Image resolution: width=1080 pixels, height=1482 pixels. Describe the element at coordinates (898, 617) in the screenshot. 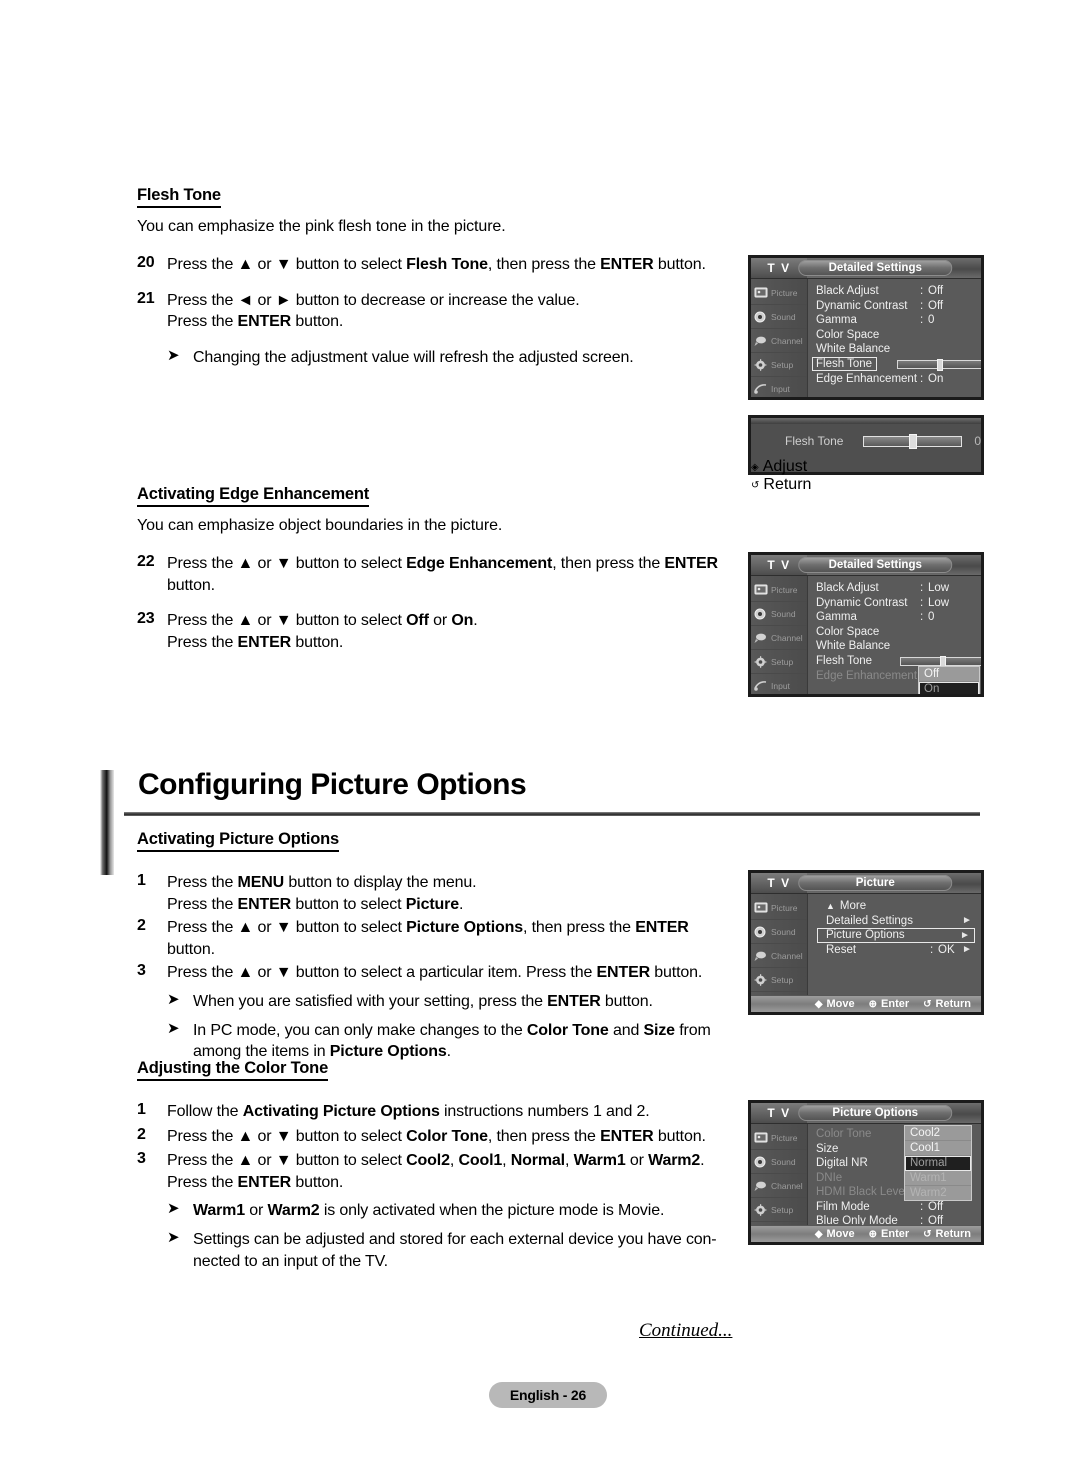

I see `osd-row-gamma: Gamma : 0` at that location.